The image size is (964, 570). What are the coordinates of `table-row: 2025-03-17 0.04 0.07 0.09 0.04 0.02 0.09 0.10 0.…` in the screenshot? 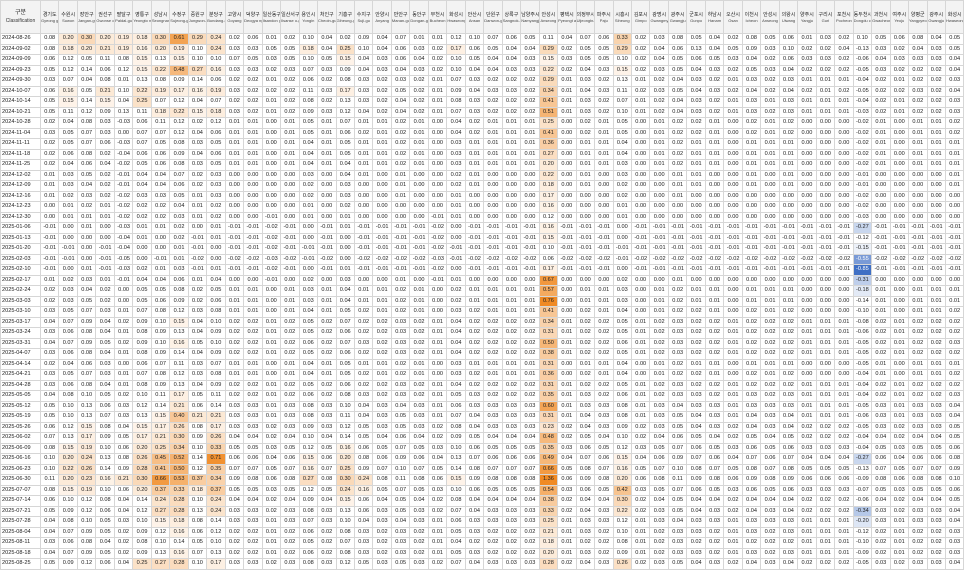 It's located at (482, 322).